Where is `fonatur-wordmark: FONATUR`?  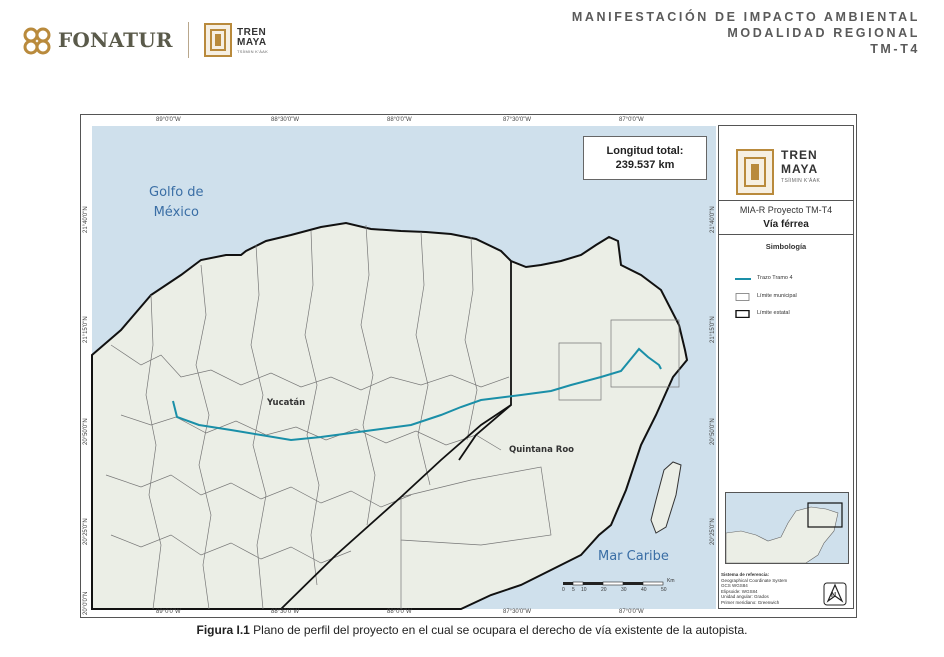
fonatur-wordmark: FONATUR is located at coordinates (115, 40).